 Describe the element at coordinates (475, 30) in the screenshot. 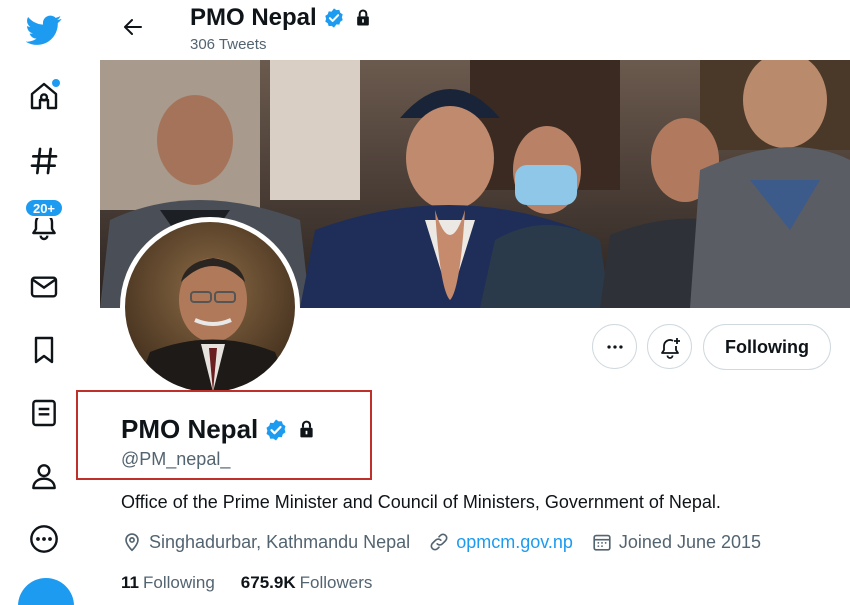

I see `profile-header: PMO Nepal 306 Tweets` at that location.